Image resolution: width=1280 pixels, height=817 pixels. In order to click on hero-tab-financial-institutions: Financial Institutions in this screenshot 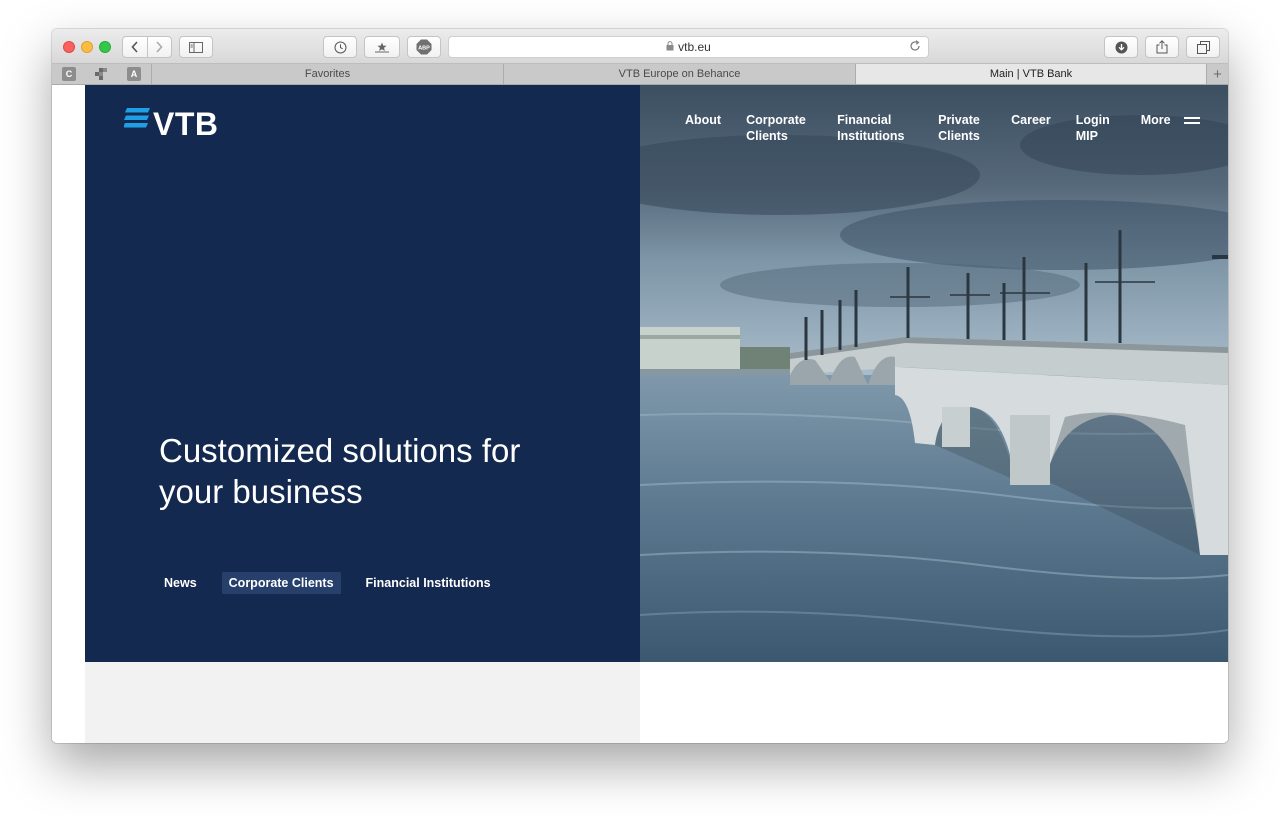, I will do `click(428, 583)`.